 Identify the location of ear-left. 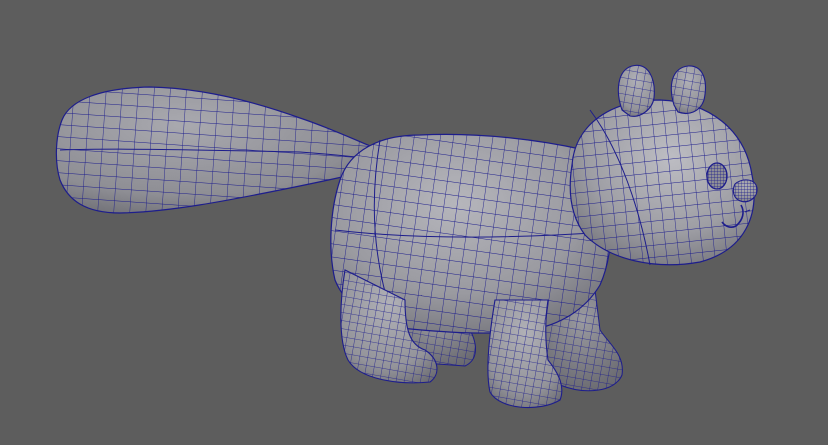
(636, 90).